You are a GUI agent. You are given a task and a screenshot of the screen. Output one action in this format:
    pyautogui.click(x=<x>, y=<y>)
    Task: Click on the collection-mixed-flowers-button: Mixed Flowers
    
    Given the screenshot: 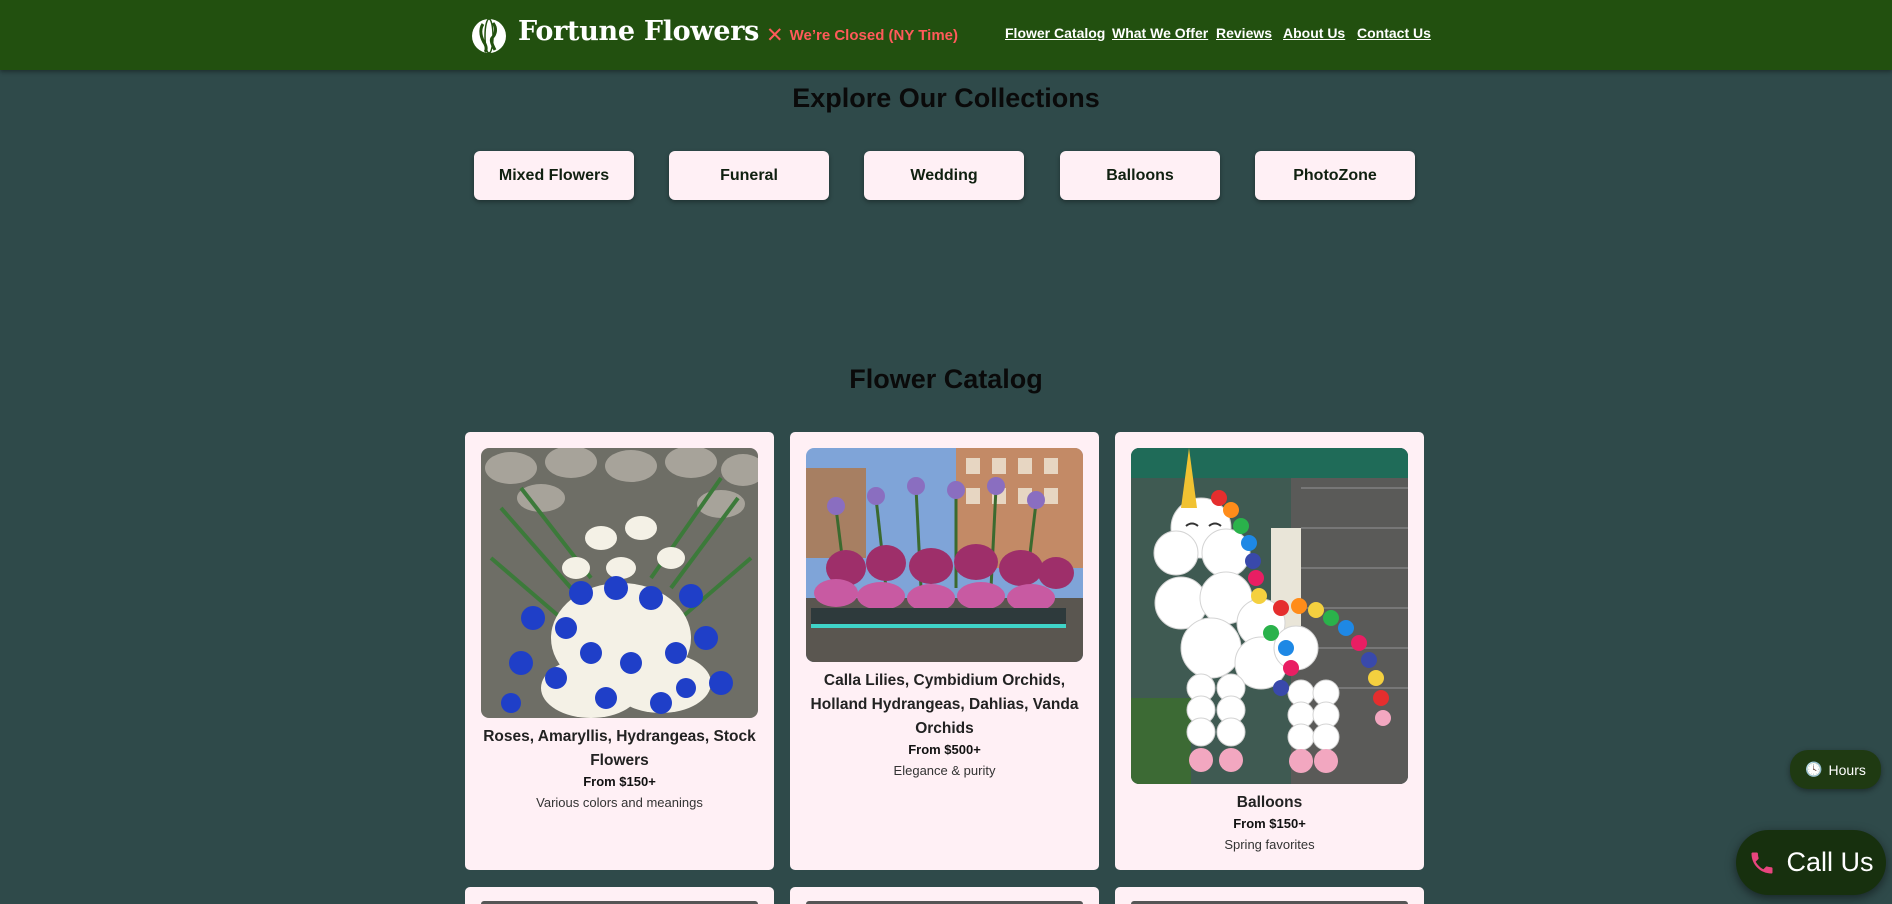 What is the action you would take?
    pyautogui.click(x=554, y=175)
    